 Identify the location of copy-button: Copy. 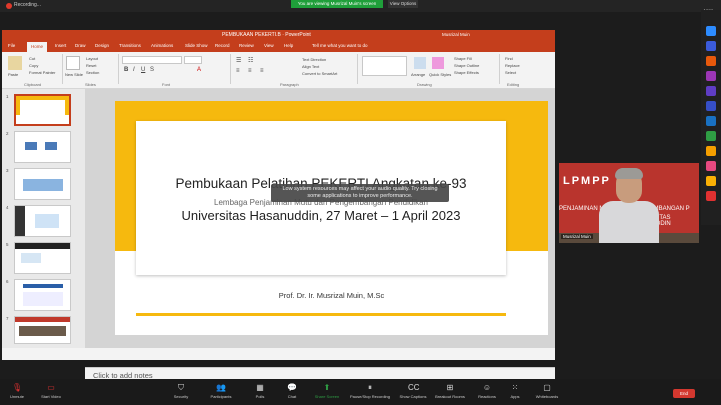
(33, 65).